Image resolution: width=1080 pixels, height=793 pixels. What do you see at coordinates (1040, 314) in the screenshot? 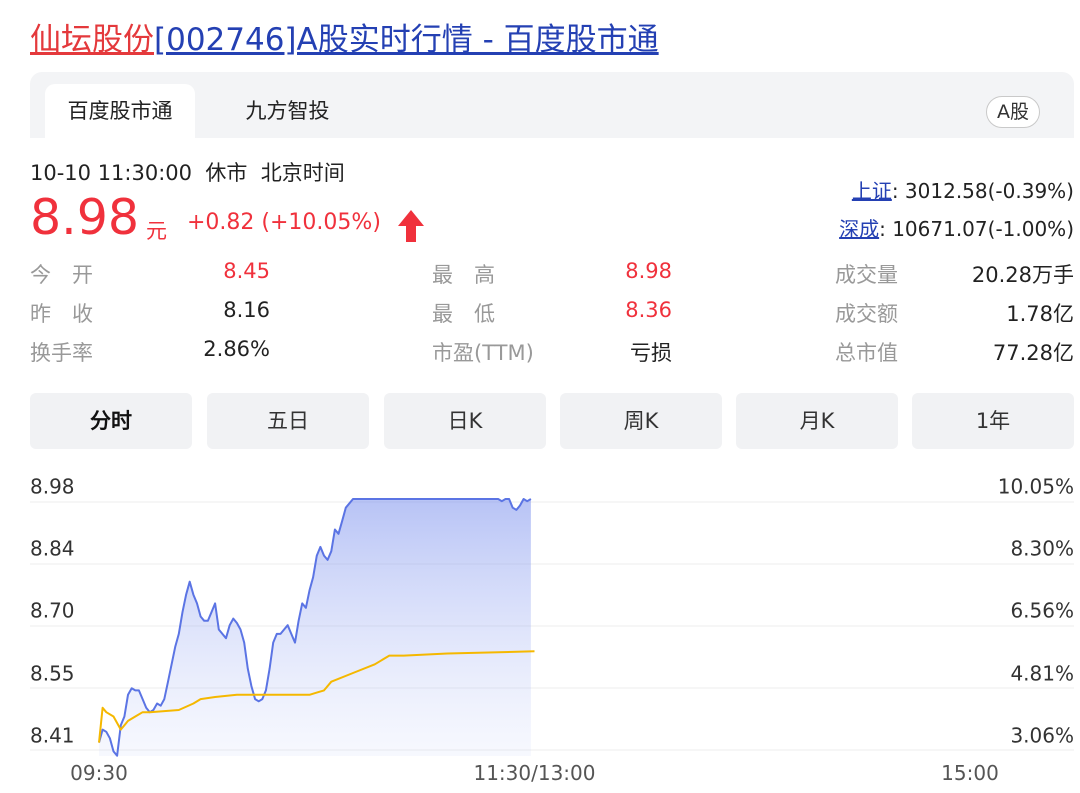
I see `stat-amount-value: 1.78亿` at bounding box center [1040, 314].